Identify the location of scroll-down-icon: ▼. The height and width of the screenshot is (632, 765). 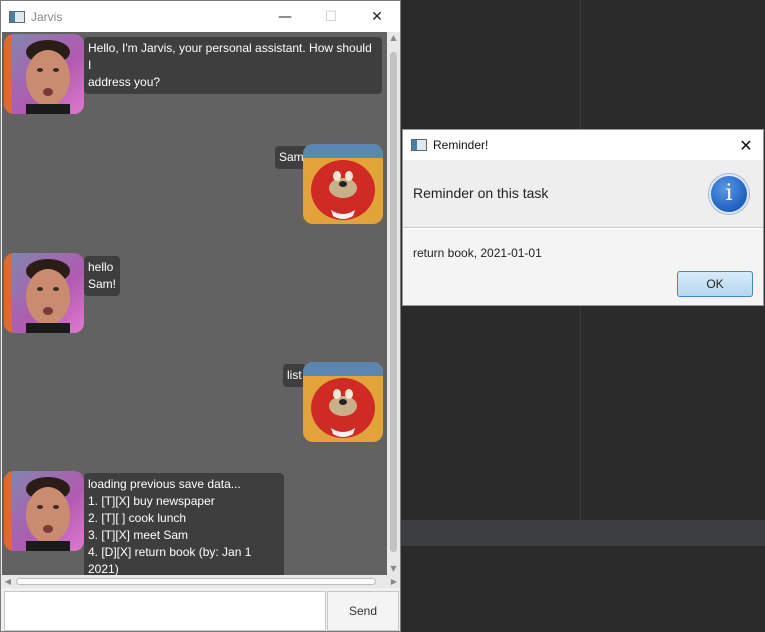
(393, 569).